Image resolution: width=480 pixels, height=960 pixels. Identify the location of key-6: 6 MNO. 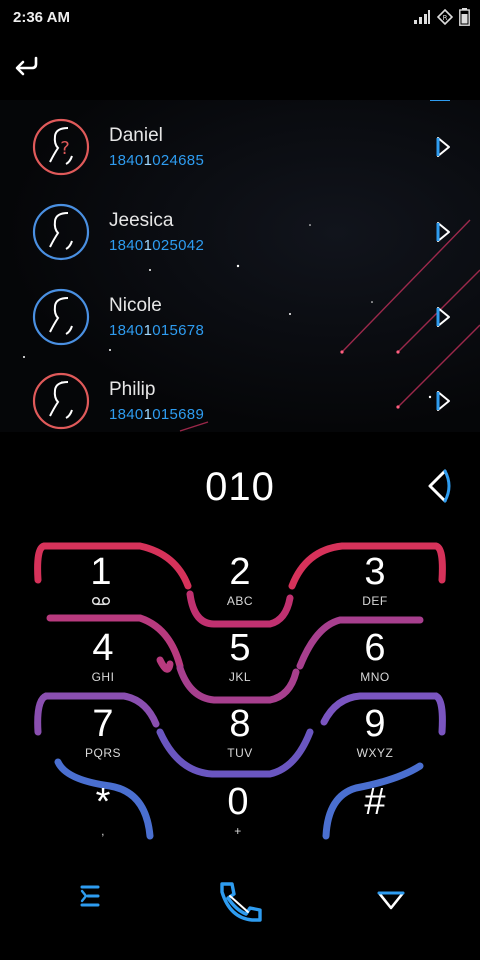
(375, 661).